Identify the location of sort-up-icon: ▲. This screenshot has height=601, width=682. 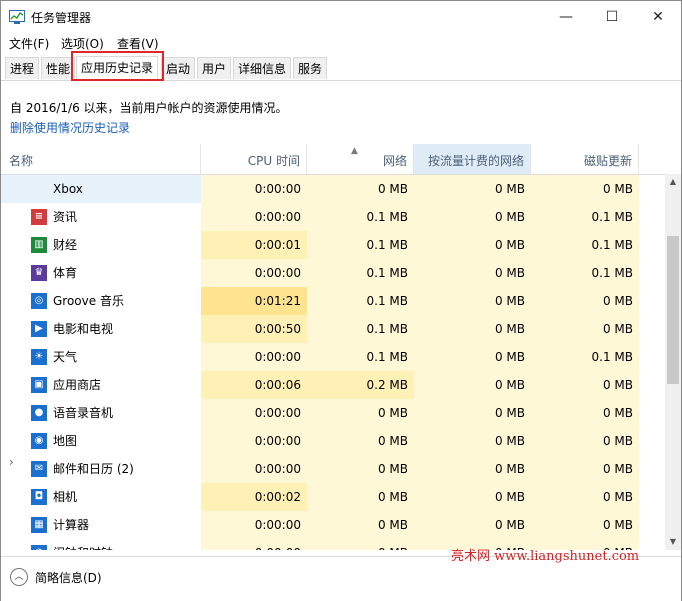
(354, 151).